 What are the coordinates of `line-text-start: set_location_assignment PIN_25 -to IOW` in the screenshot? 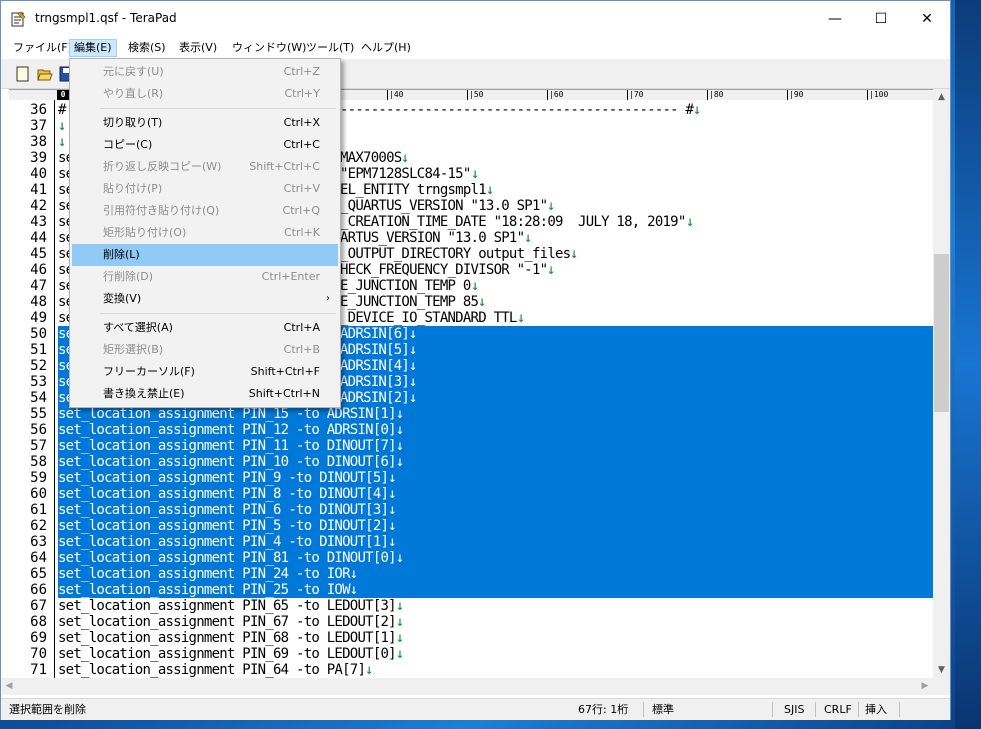 It's located at (204, 590).